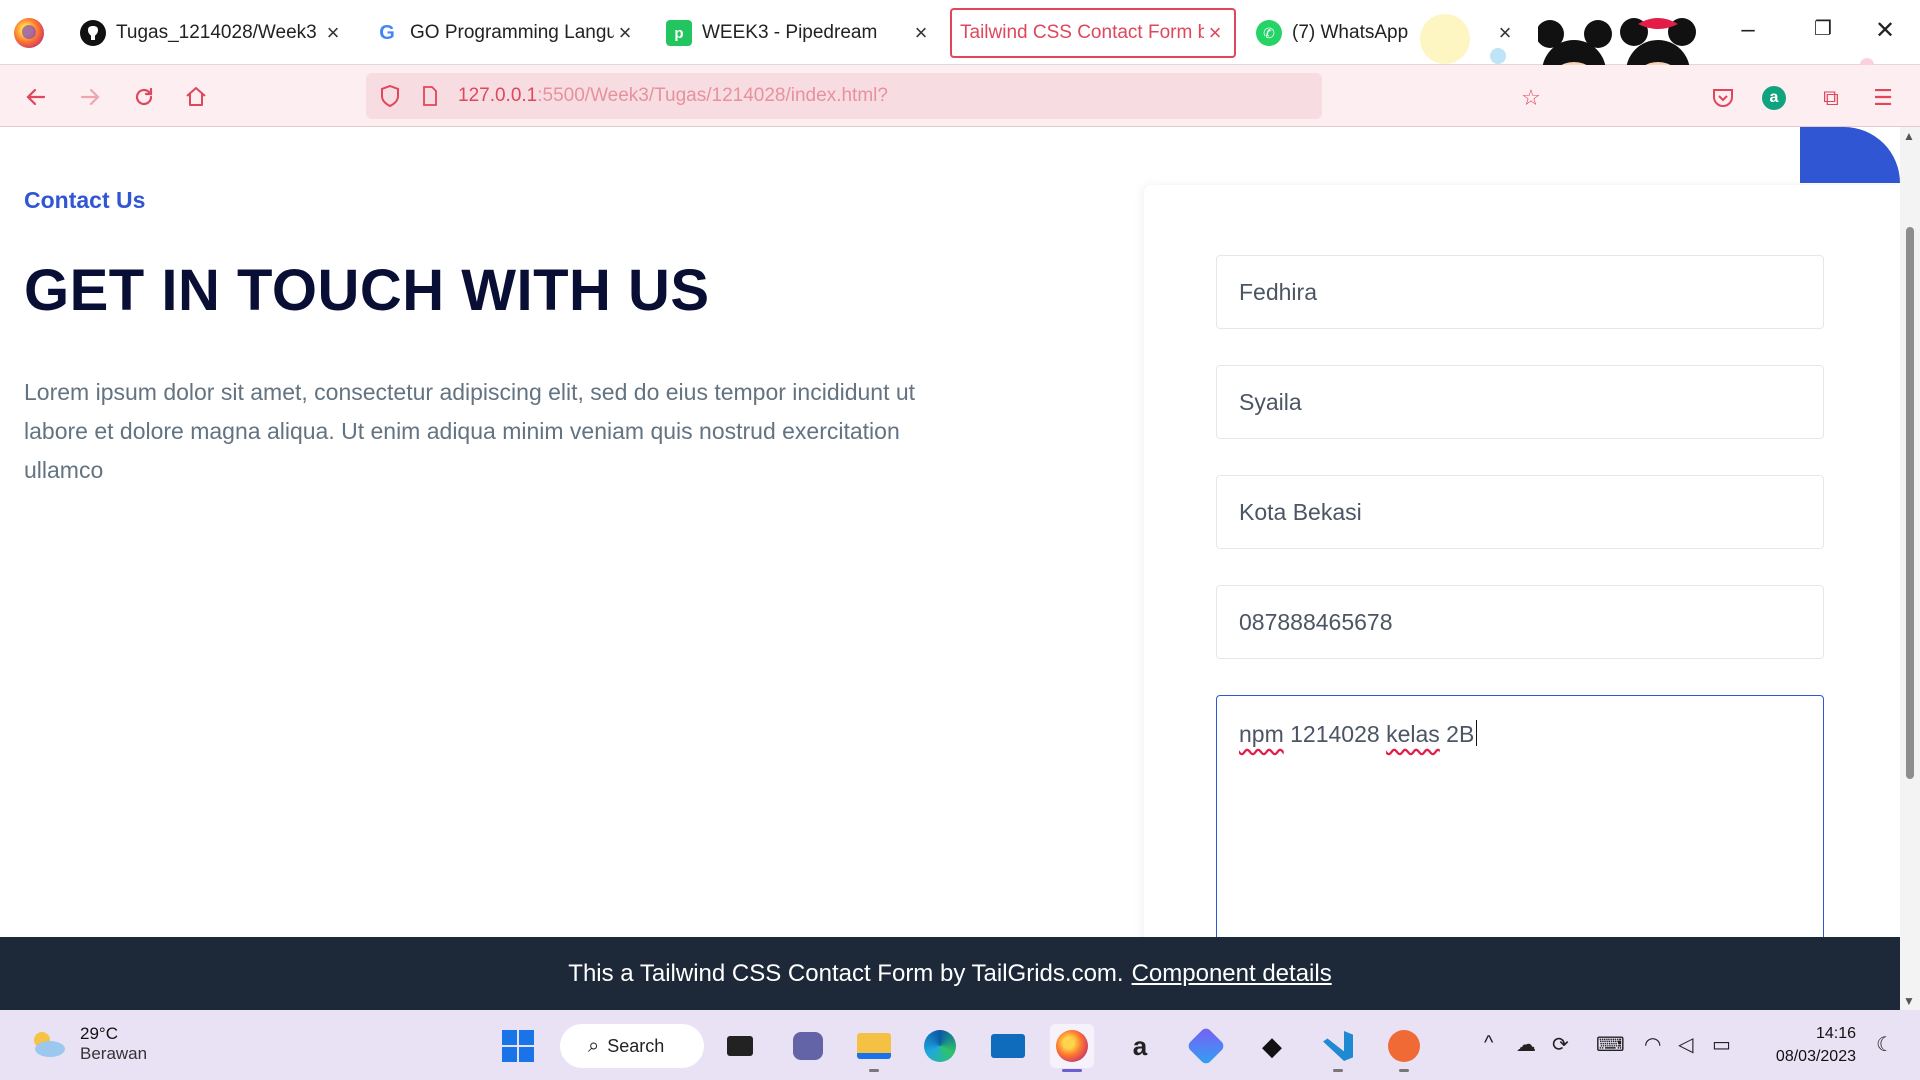 The image size is (1920, 1080). I want to click on battery-icon: ▭, so click(1721, 1044).